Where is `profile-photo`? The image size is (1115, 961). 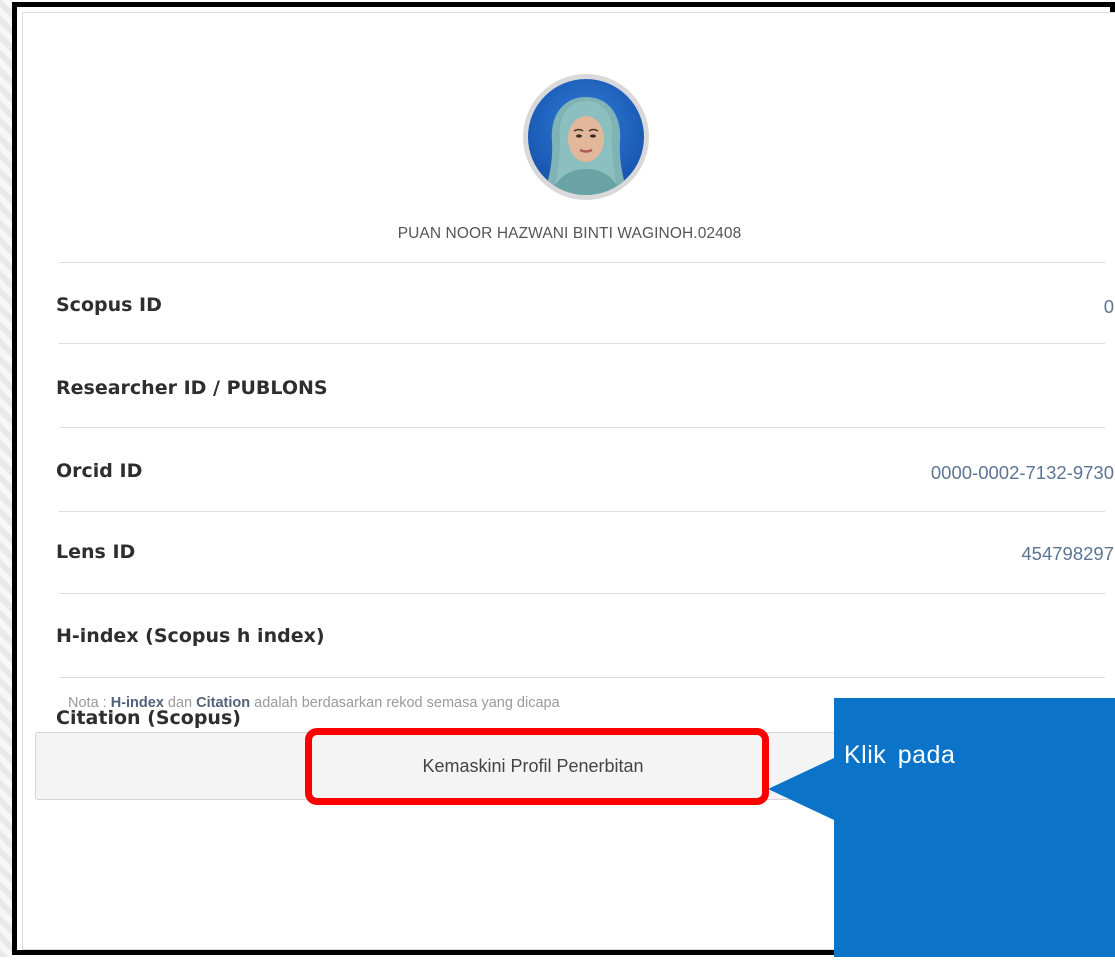
profile-photo is located at coordinates (586, 137).